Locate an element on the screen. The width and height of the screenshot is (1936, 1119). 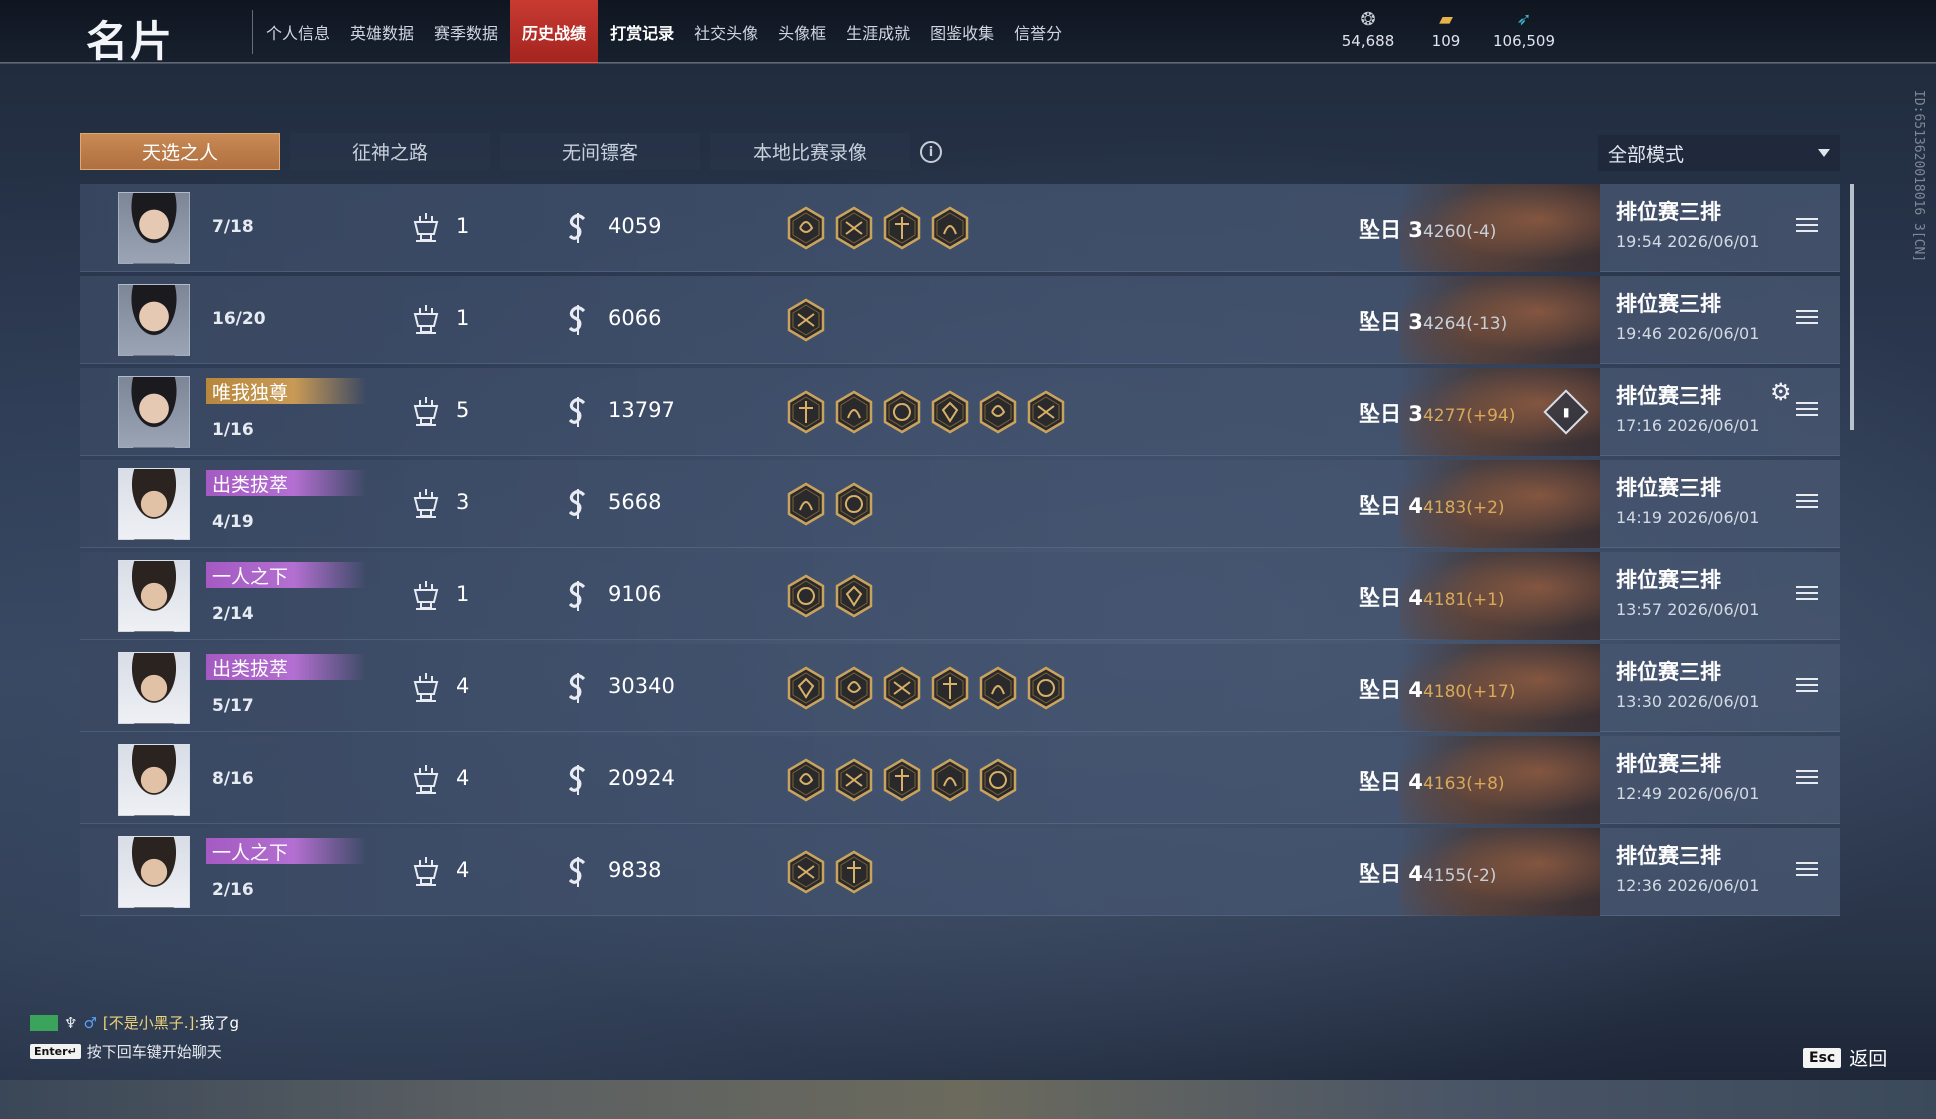
tab-6: 头像框 is located at coordinates (802, 32).